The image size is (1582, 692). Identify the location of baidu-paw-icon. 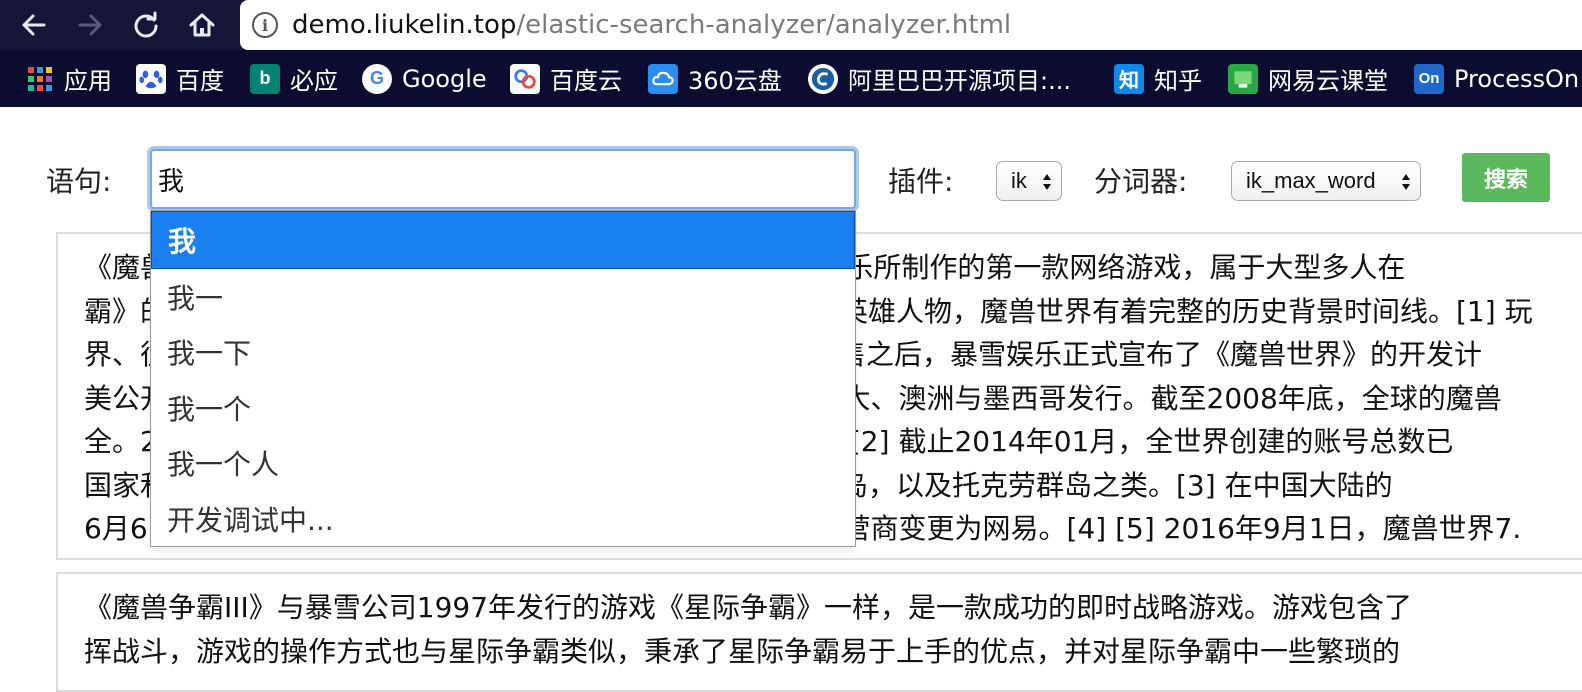
(151, 78).